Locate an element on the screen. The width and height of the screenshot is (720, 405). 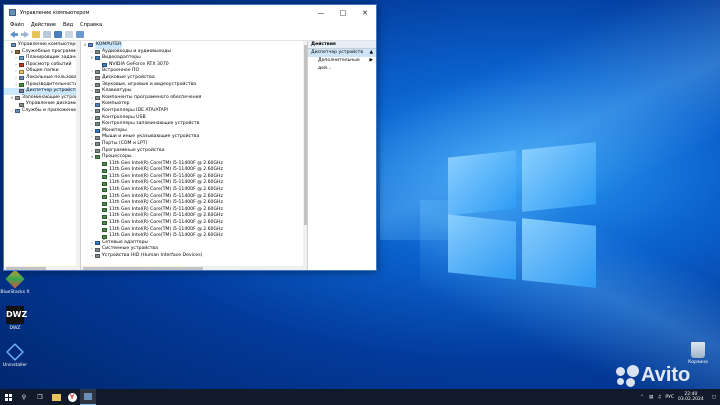
device-tree-item: ∨ Видеоадаптеры is located at coordinates (194, 58).